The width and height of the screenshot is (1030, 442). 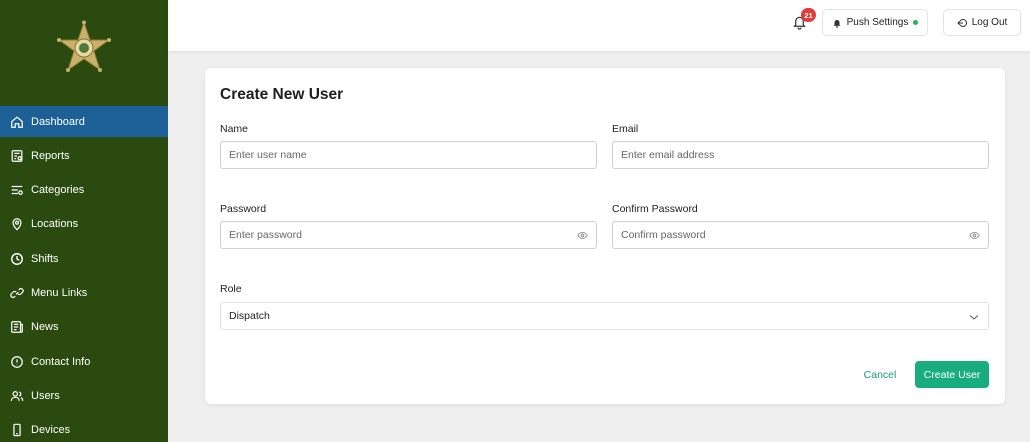 What do you see at coordinates (655, 209) in the screenshot?
I see `confirm-password-label: Confirm Password` at bounding box center [655, 209].